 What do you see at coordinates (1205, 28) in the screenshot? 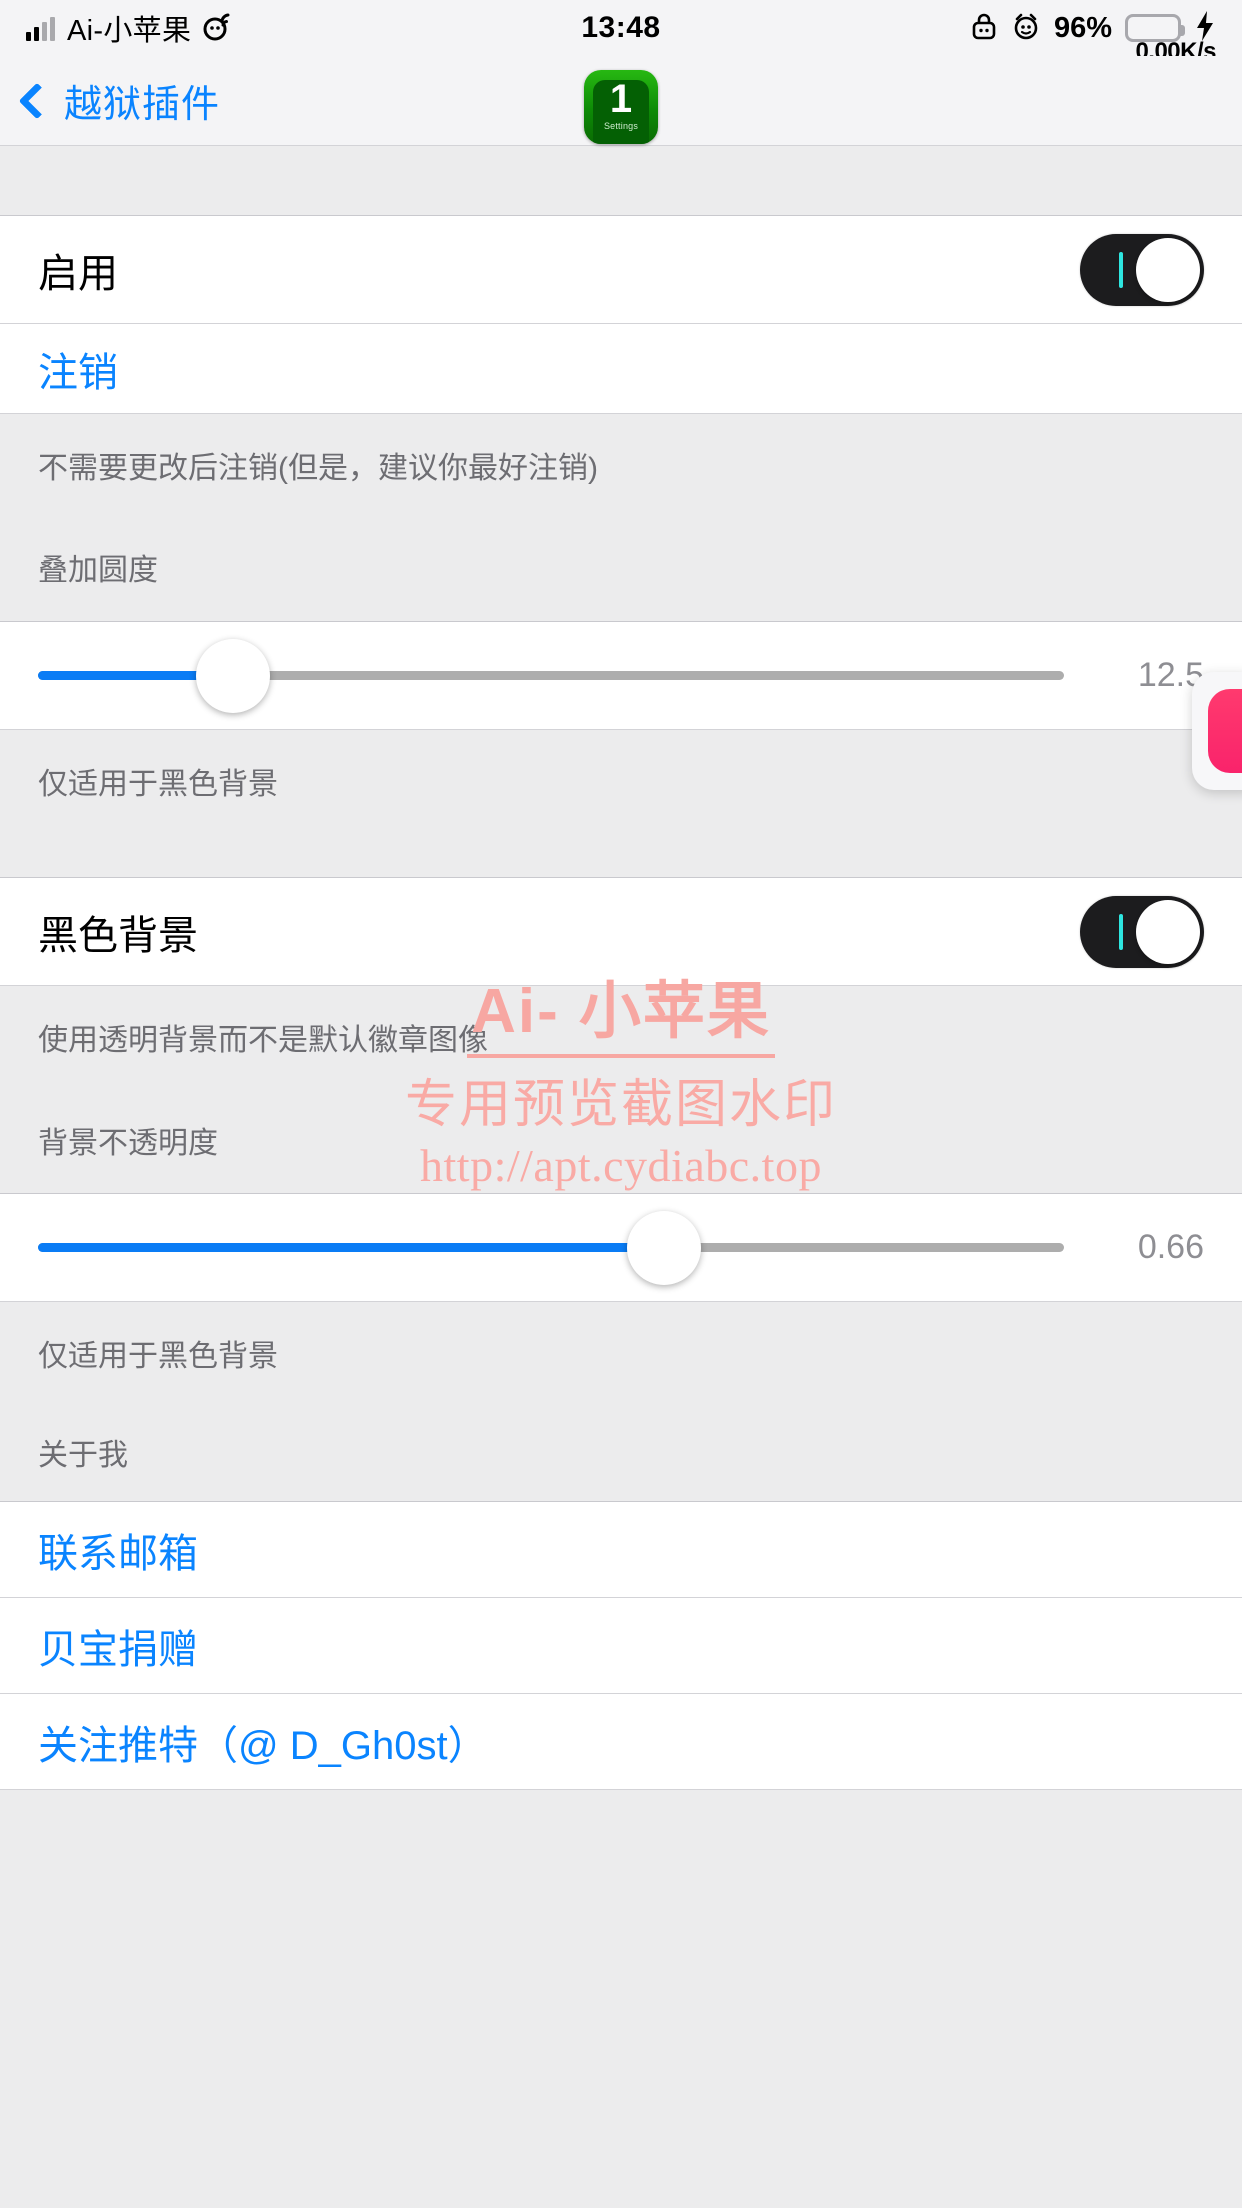
I see `lightning-bolt-icon` at bounding box center [1205, 28].